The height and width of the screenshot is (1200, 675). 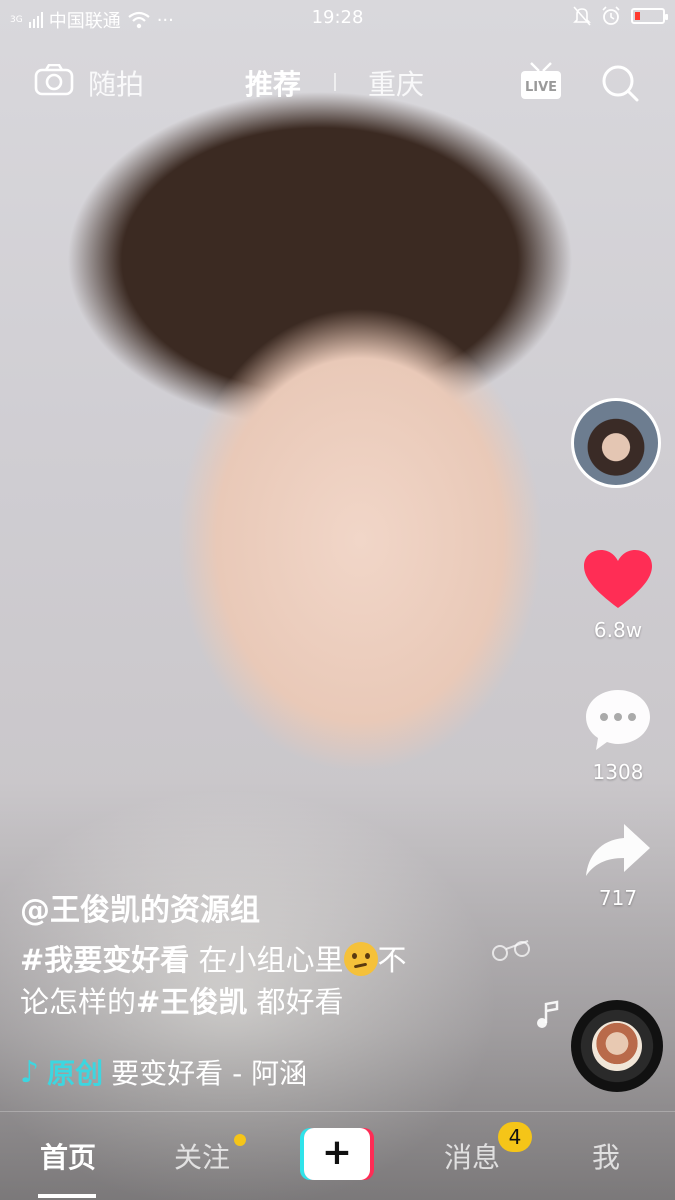 What do you see at coordinates (618, 579) in the screenshot?
I see `heart-icon` at bounding box center [618, 579].